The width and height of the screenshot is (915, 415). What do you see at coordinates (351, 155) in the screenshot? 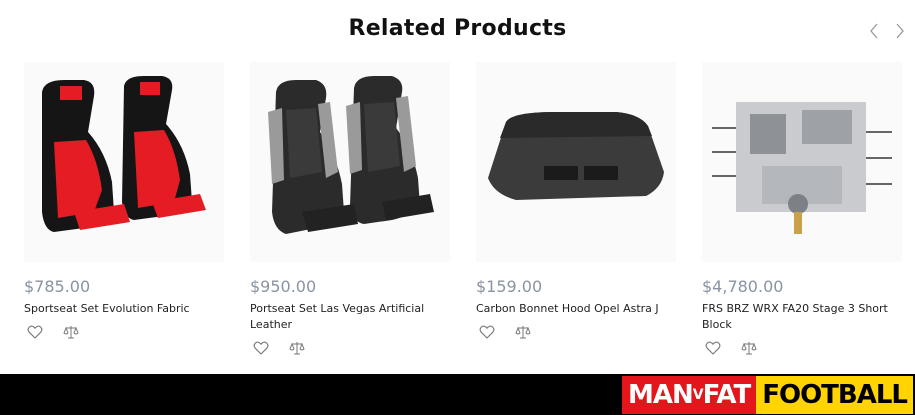
I see `racing-seats-black-grey-quilted-image` at bounding box center [351, 155].